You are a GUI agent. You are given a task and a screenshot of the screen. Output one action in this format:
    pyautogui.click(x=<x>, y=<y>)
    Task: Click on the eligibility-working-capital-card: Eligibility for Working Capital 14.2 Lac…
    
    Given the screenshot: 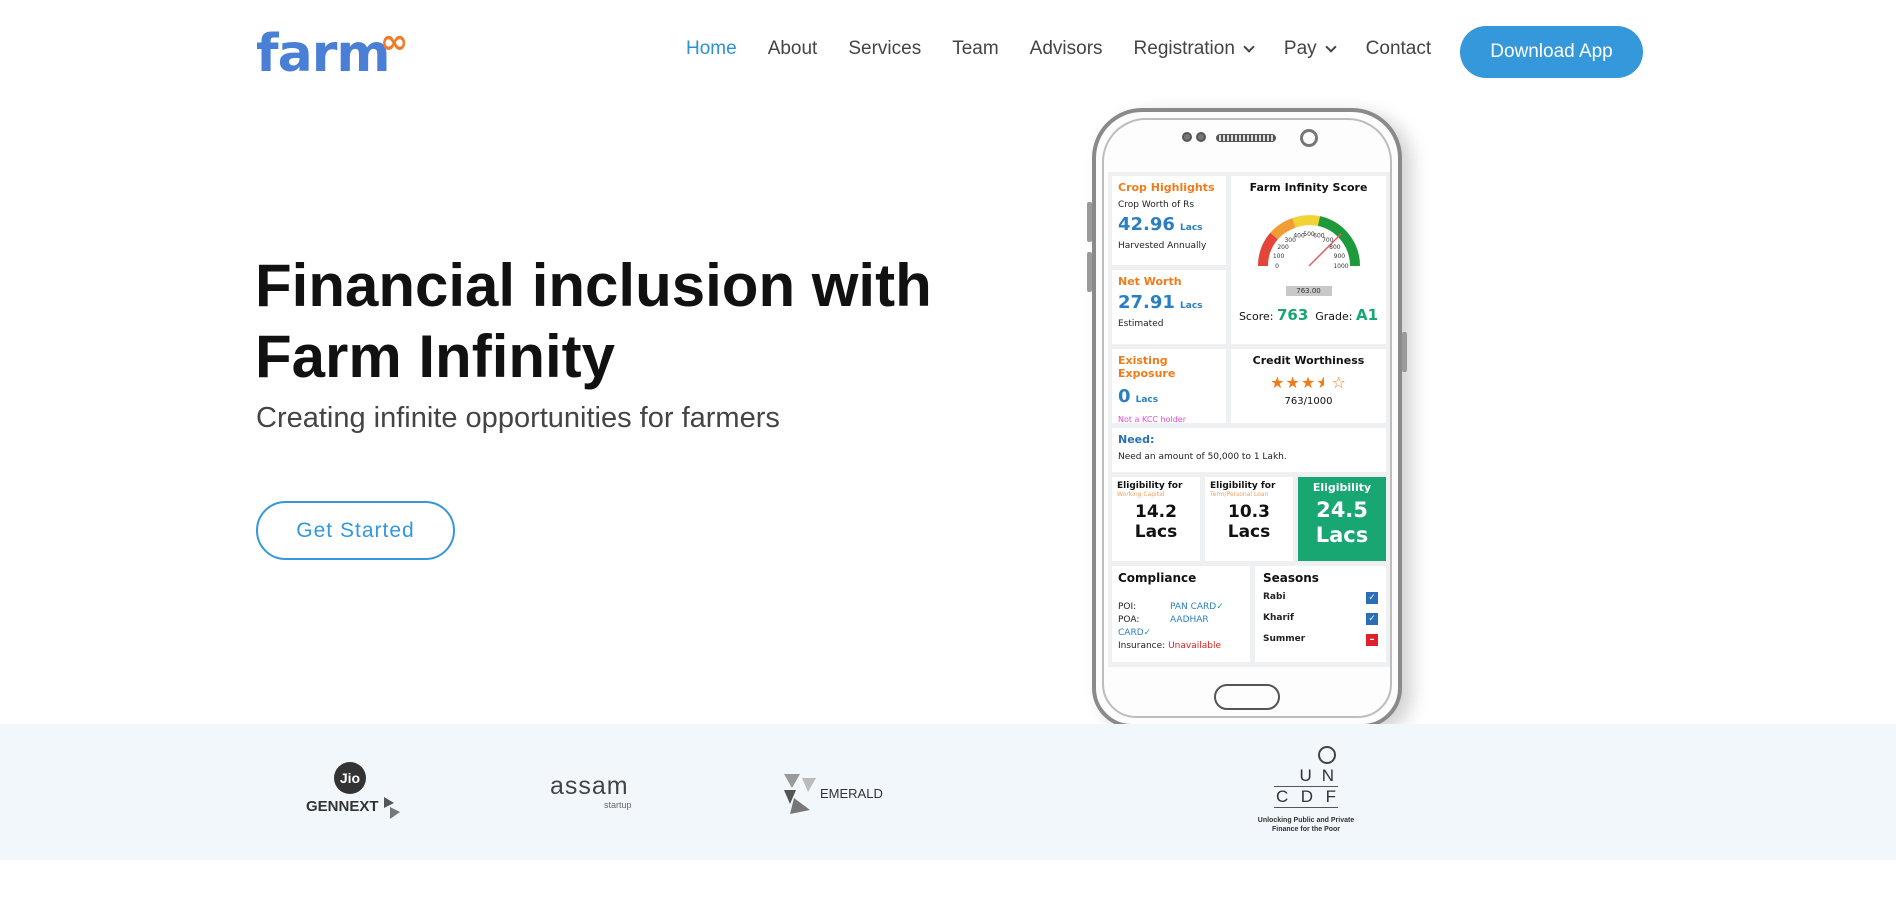 What is the action you would take?
    pyautogui.click(x=1156, y=519)
    